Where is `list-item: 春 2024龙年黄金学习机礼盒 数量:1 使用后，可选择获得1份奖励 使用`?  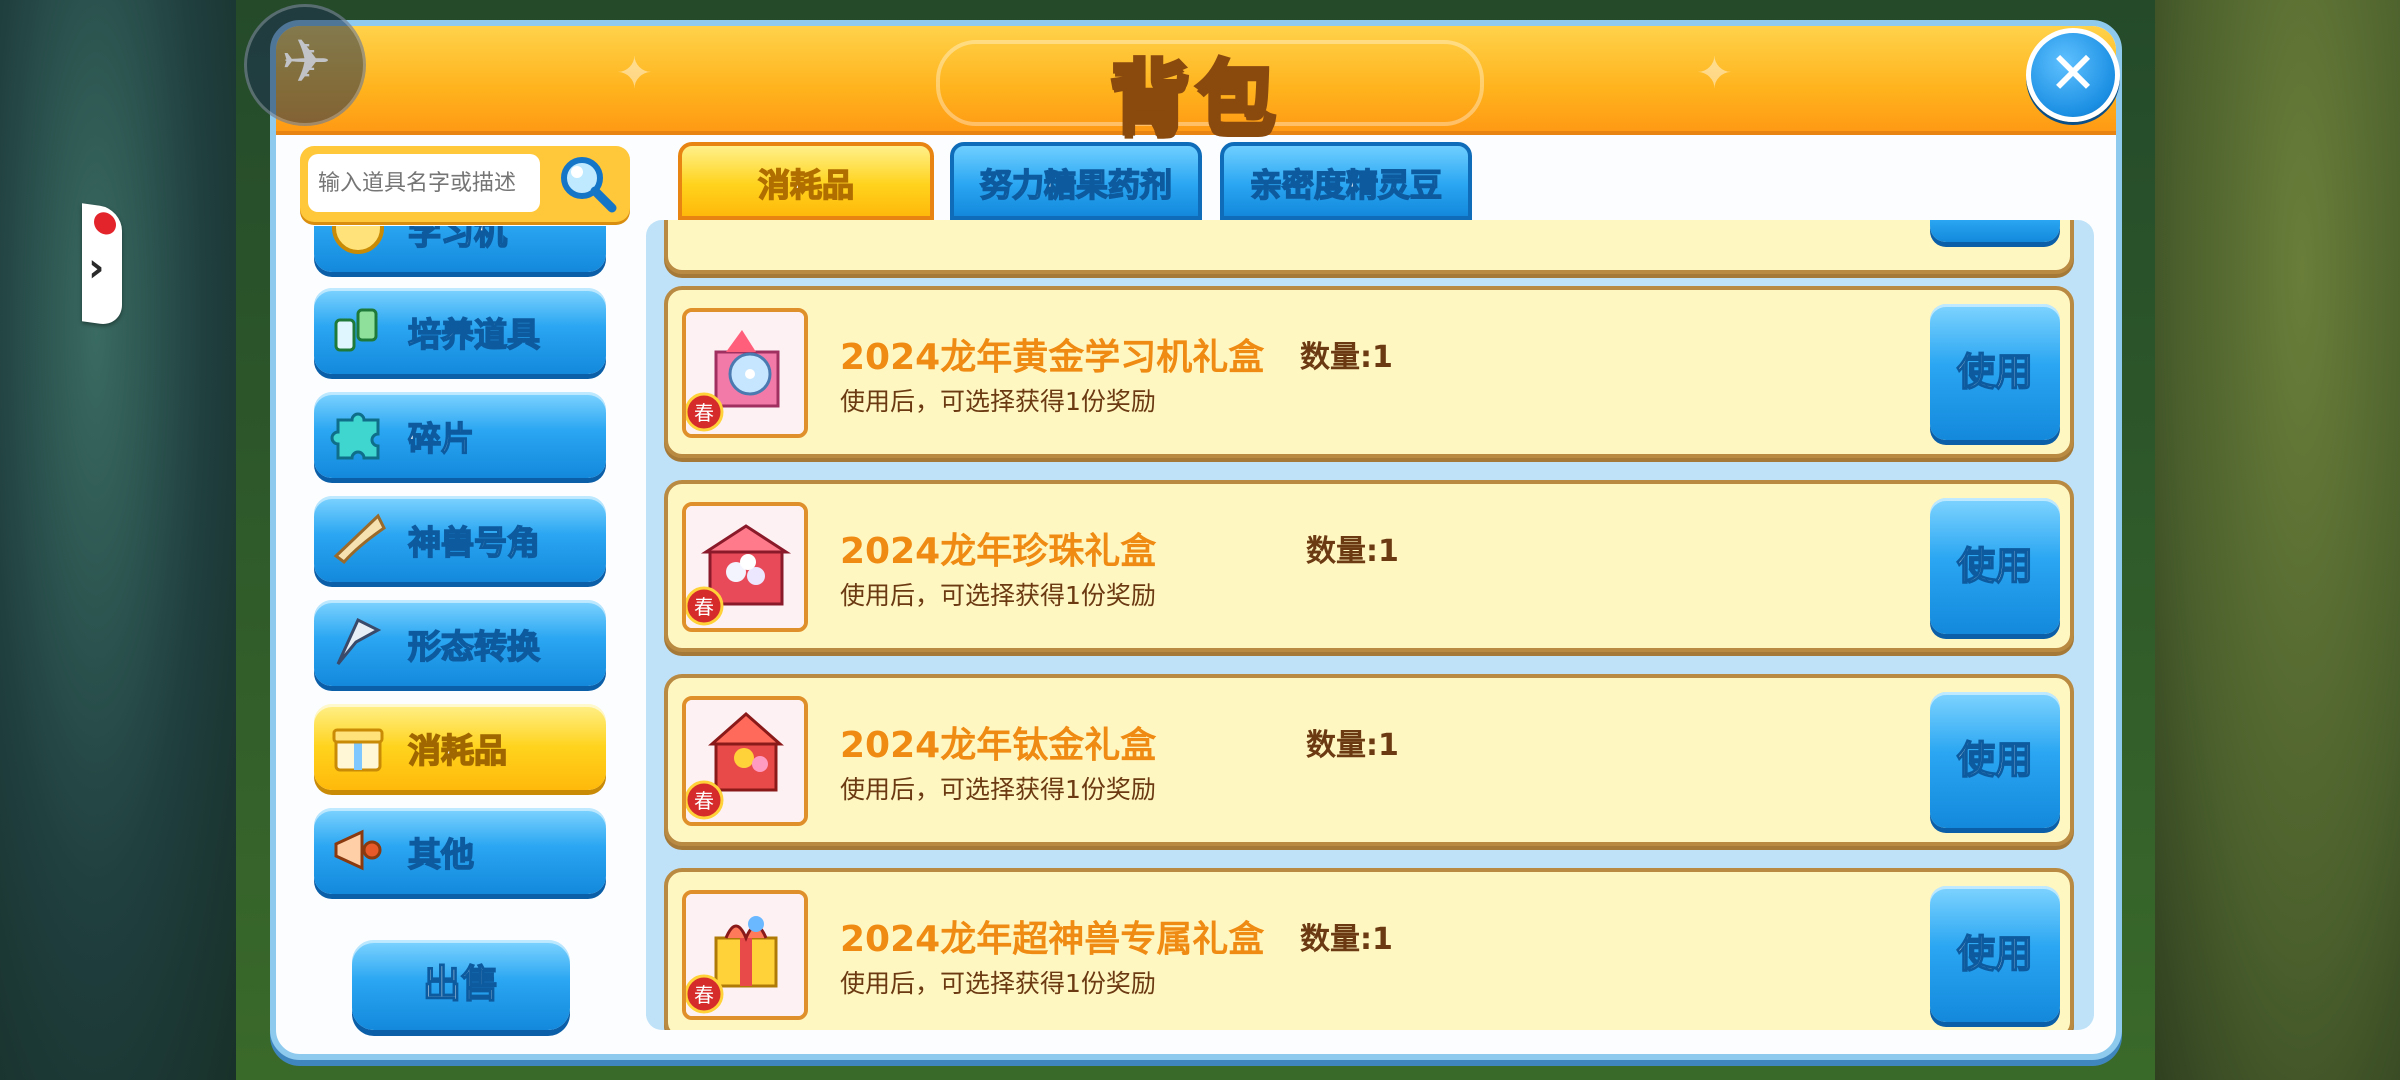 list-item: 春 2024龙年黄金学习机礼盒 数量:1 使用后，可选择获得1份奖励 使用 is located at coordinates (1369, 372).